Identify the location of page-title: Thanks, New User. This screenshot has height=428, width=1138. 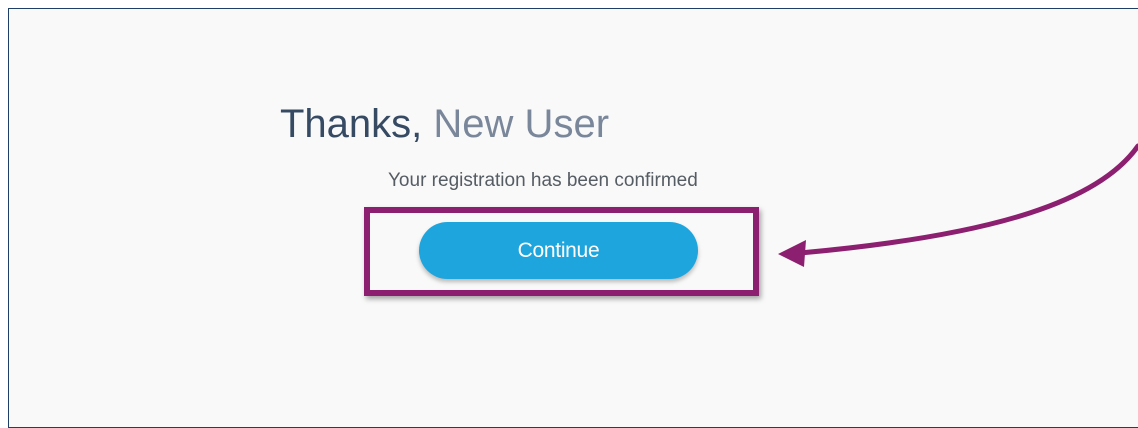
(444, 124).